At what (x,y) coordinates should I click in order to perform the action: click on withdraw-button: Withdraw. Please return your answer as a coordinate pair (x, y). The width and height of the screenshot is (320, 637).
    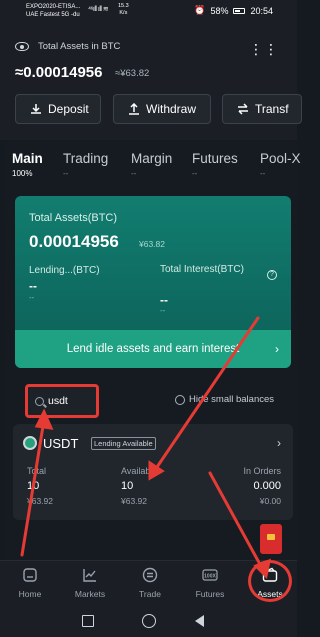
    Looking at the image, I should click on (162, 109).